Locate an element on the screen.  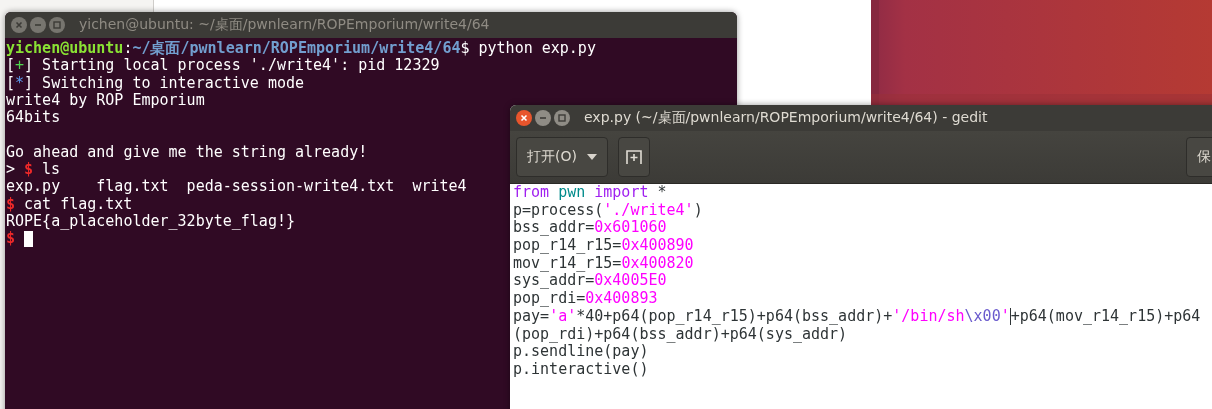
terminal-text: 64bits is located at coordinates (33, 118).